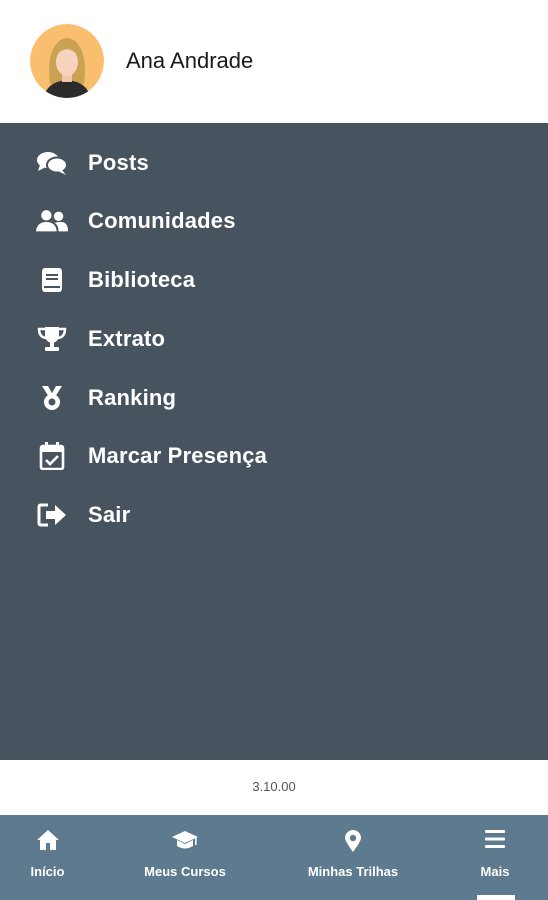 This screenshot has width=548, height=900. What do you see at coordinates (67, 61) in the screenshot?
I see `avatar` at bounding box center [67, 61].